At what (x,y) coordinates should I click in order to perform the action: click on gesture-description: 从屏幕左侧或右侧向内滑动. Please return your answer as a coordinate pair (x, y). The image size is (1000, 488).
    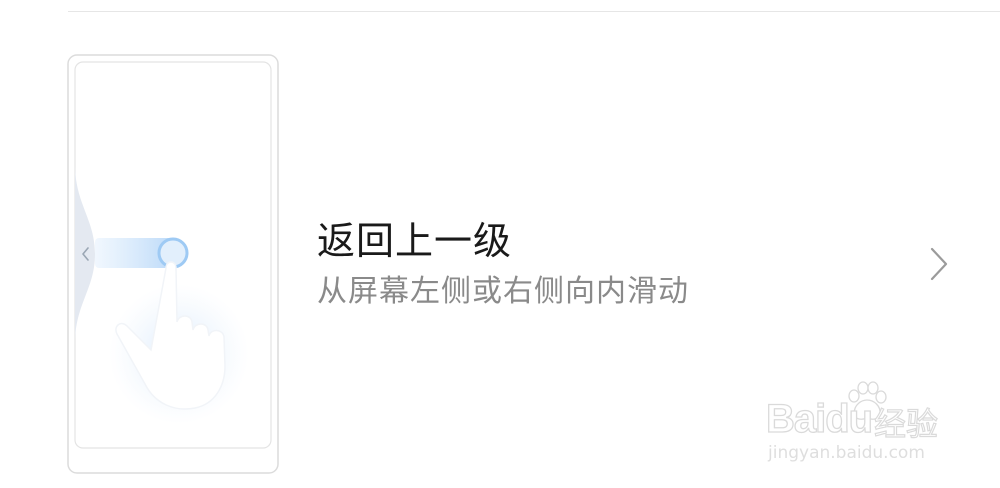
    Looking at the image, I should click on (503, 291).